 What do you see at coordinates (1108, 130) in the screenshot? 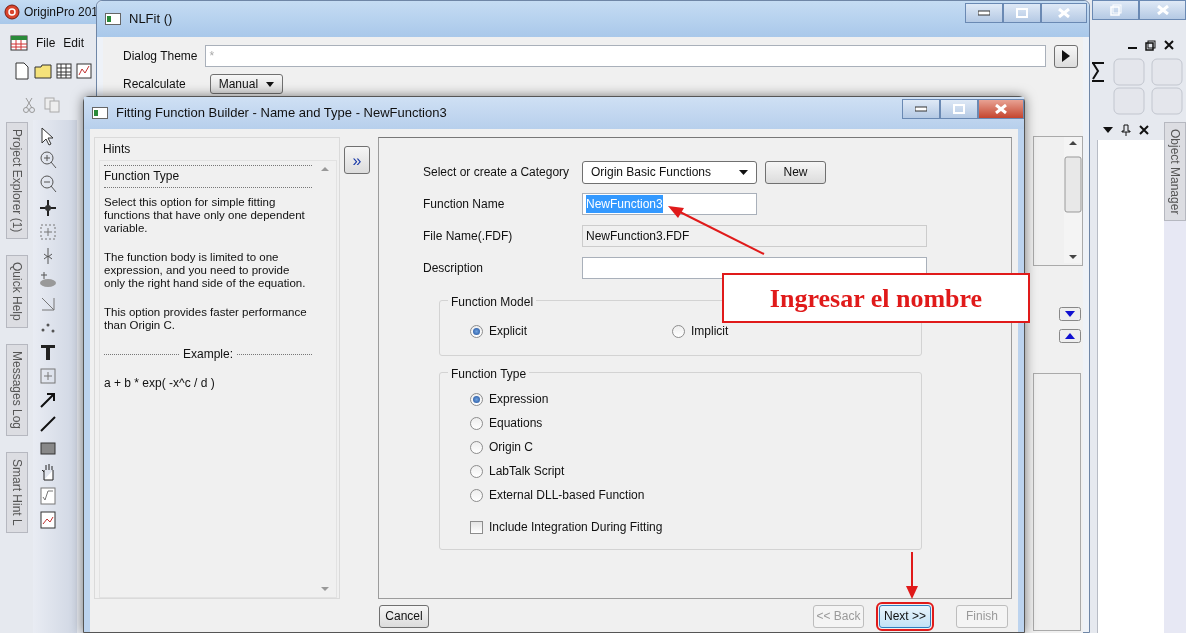
I see `dropdown-icon` at bounding box center [1108, 130].